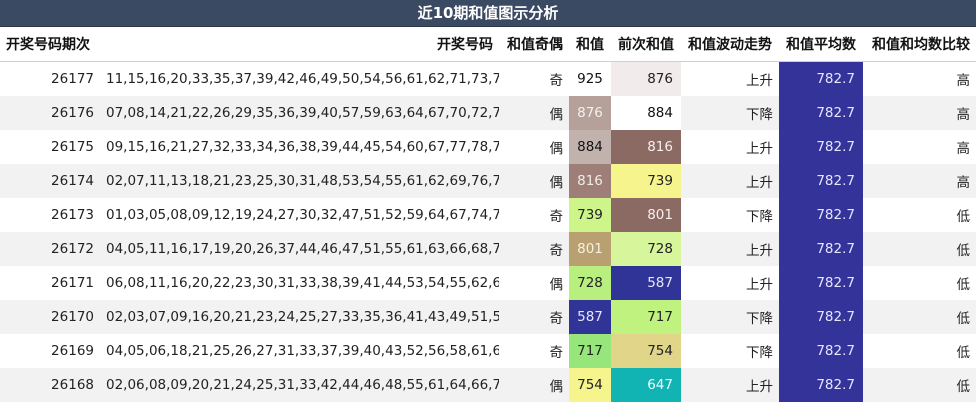 The height and width of the screenshot is (403, 976). Describe the element at coordinates (50, 283) in the screenshot. I see `issue-cell: 26171` at that location.